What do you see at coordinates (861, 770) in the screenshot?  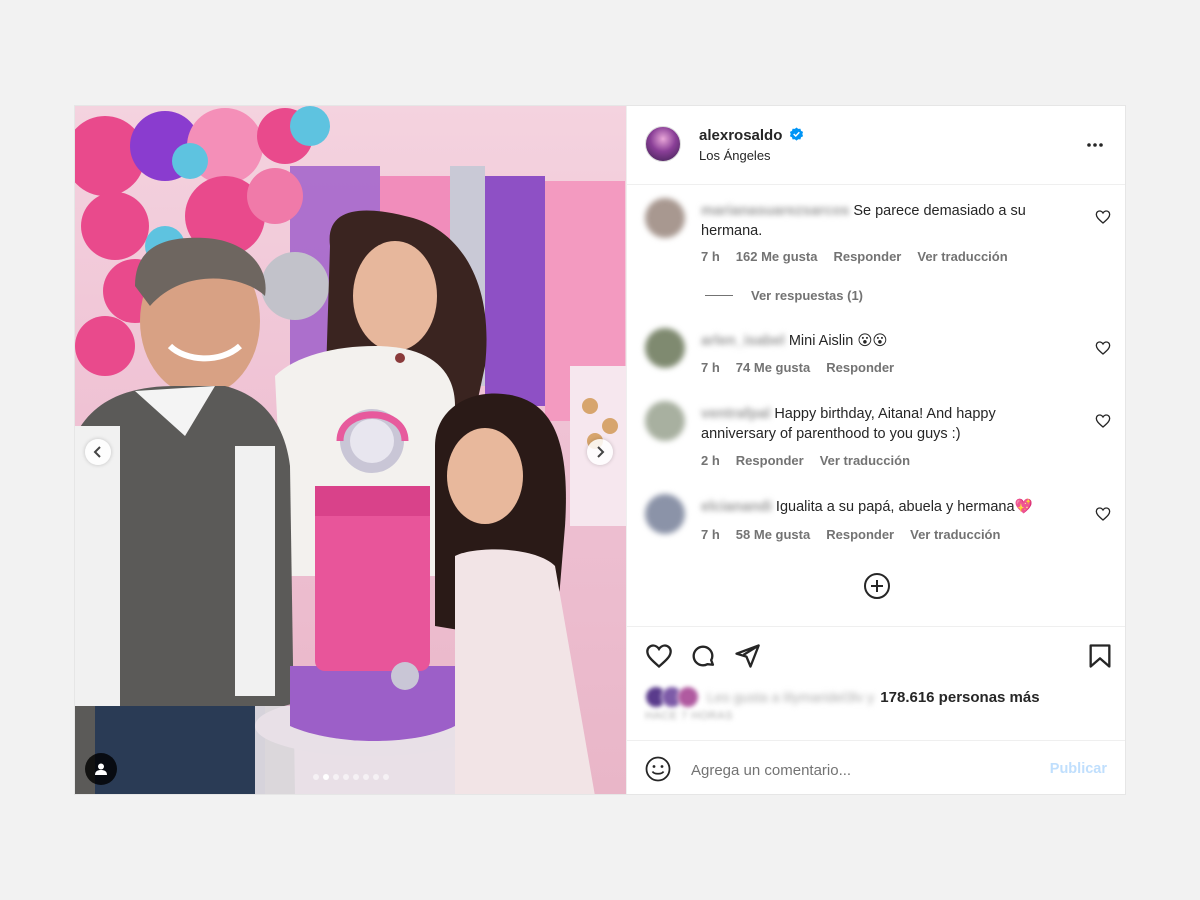 I see `comment-input` at bounding box center [861, 770].